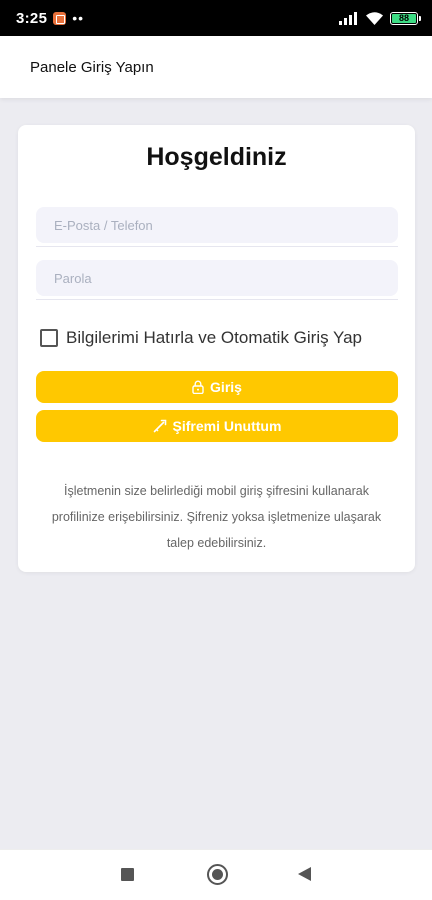  I want to click on email-divider, so click(217, 246).